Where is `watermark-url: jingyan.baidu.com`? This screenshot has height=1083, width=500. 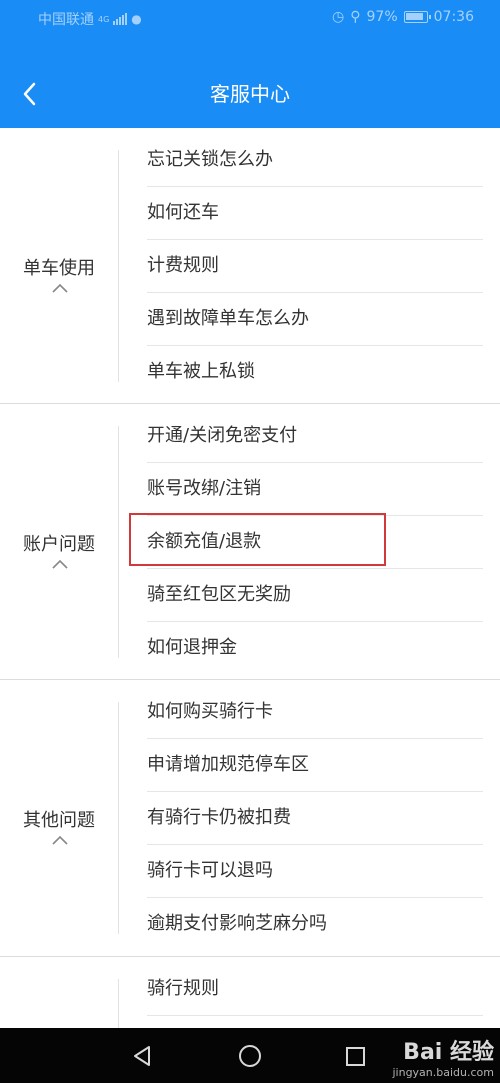
watermark-url: jingyan.baidu.com is located at coordinates (443, 1072).